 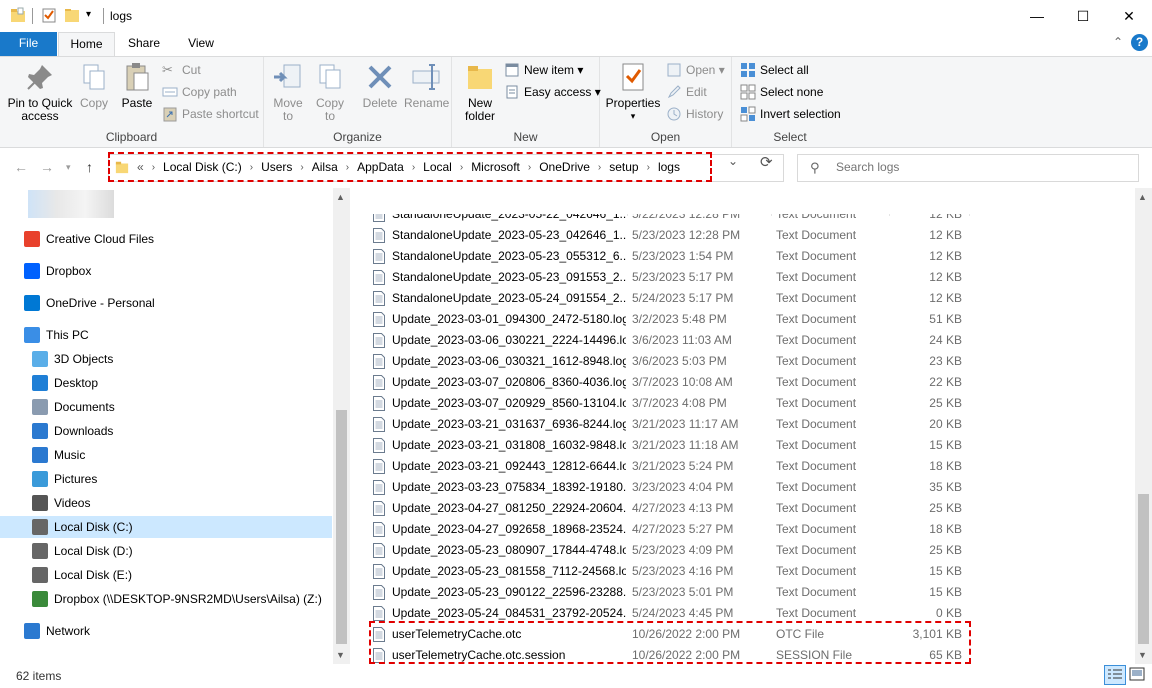 What do you see at coordinates (137, 85) in the screenshot?
I see `paste-button: Paste` at bounding box center [137, 85].